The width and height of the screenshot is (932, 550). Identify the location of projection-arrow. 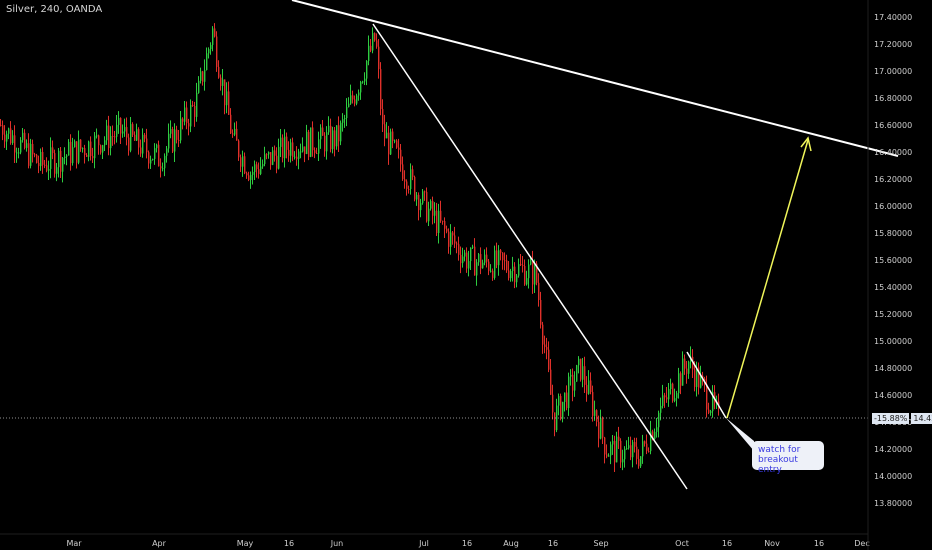
(769, 277).